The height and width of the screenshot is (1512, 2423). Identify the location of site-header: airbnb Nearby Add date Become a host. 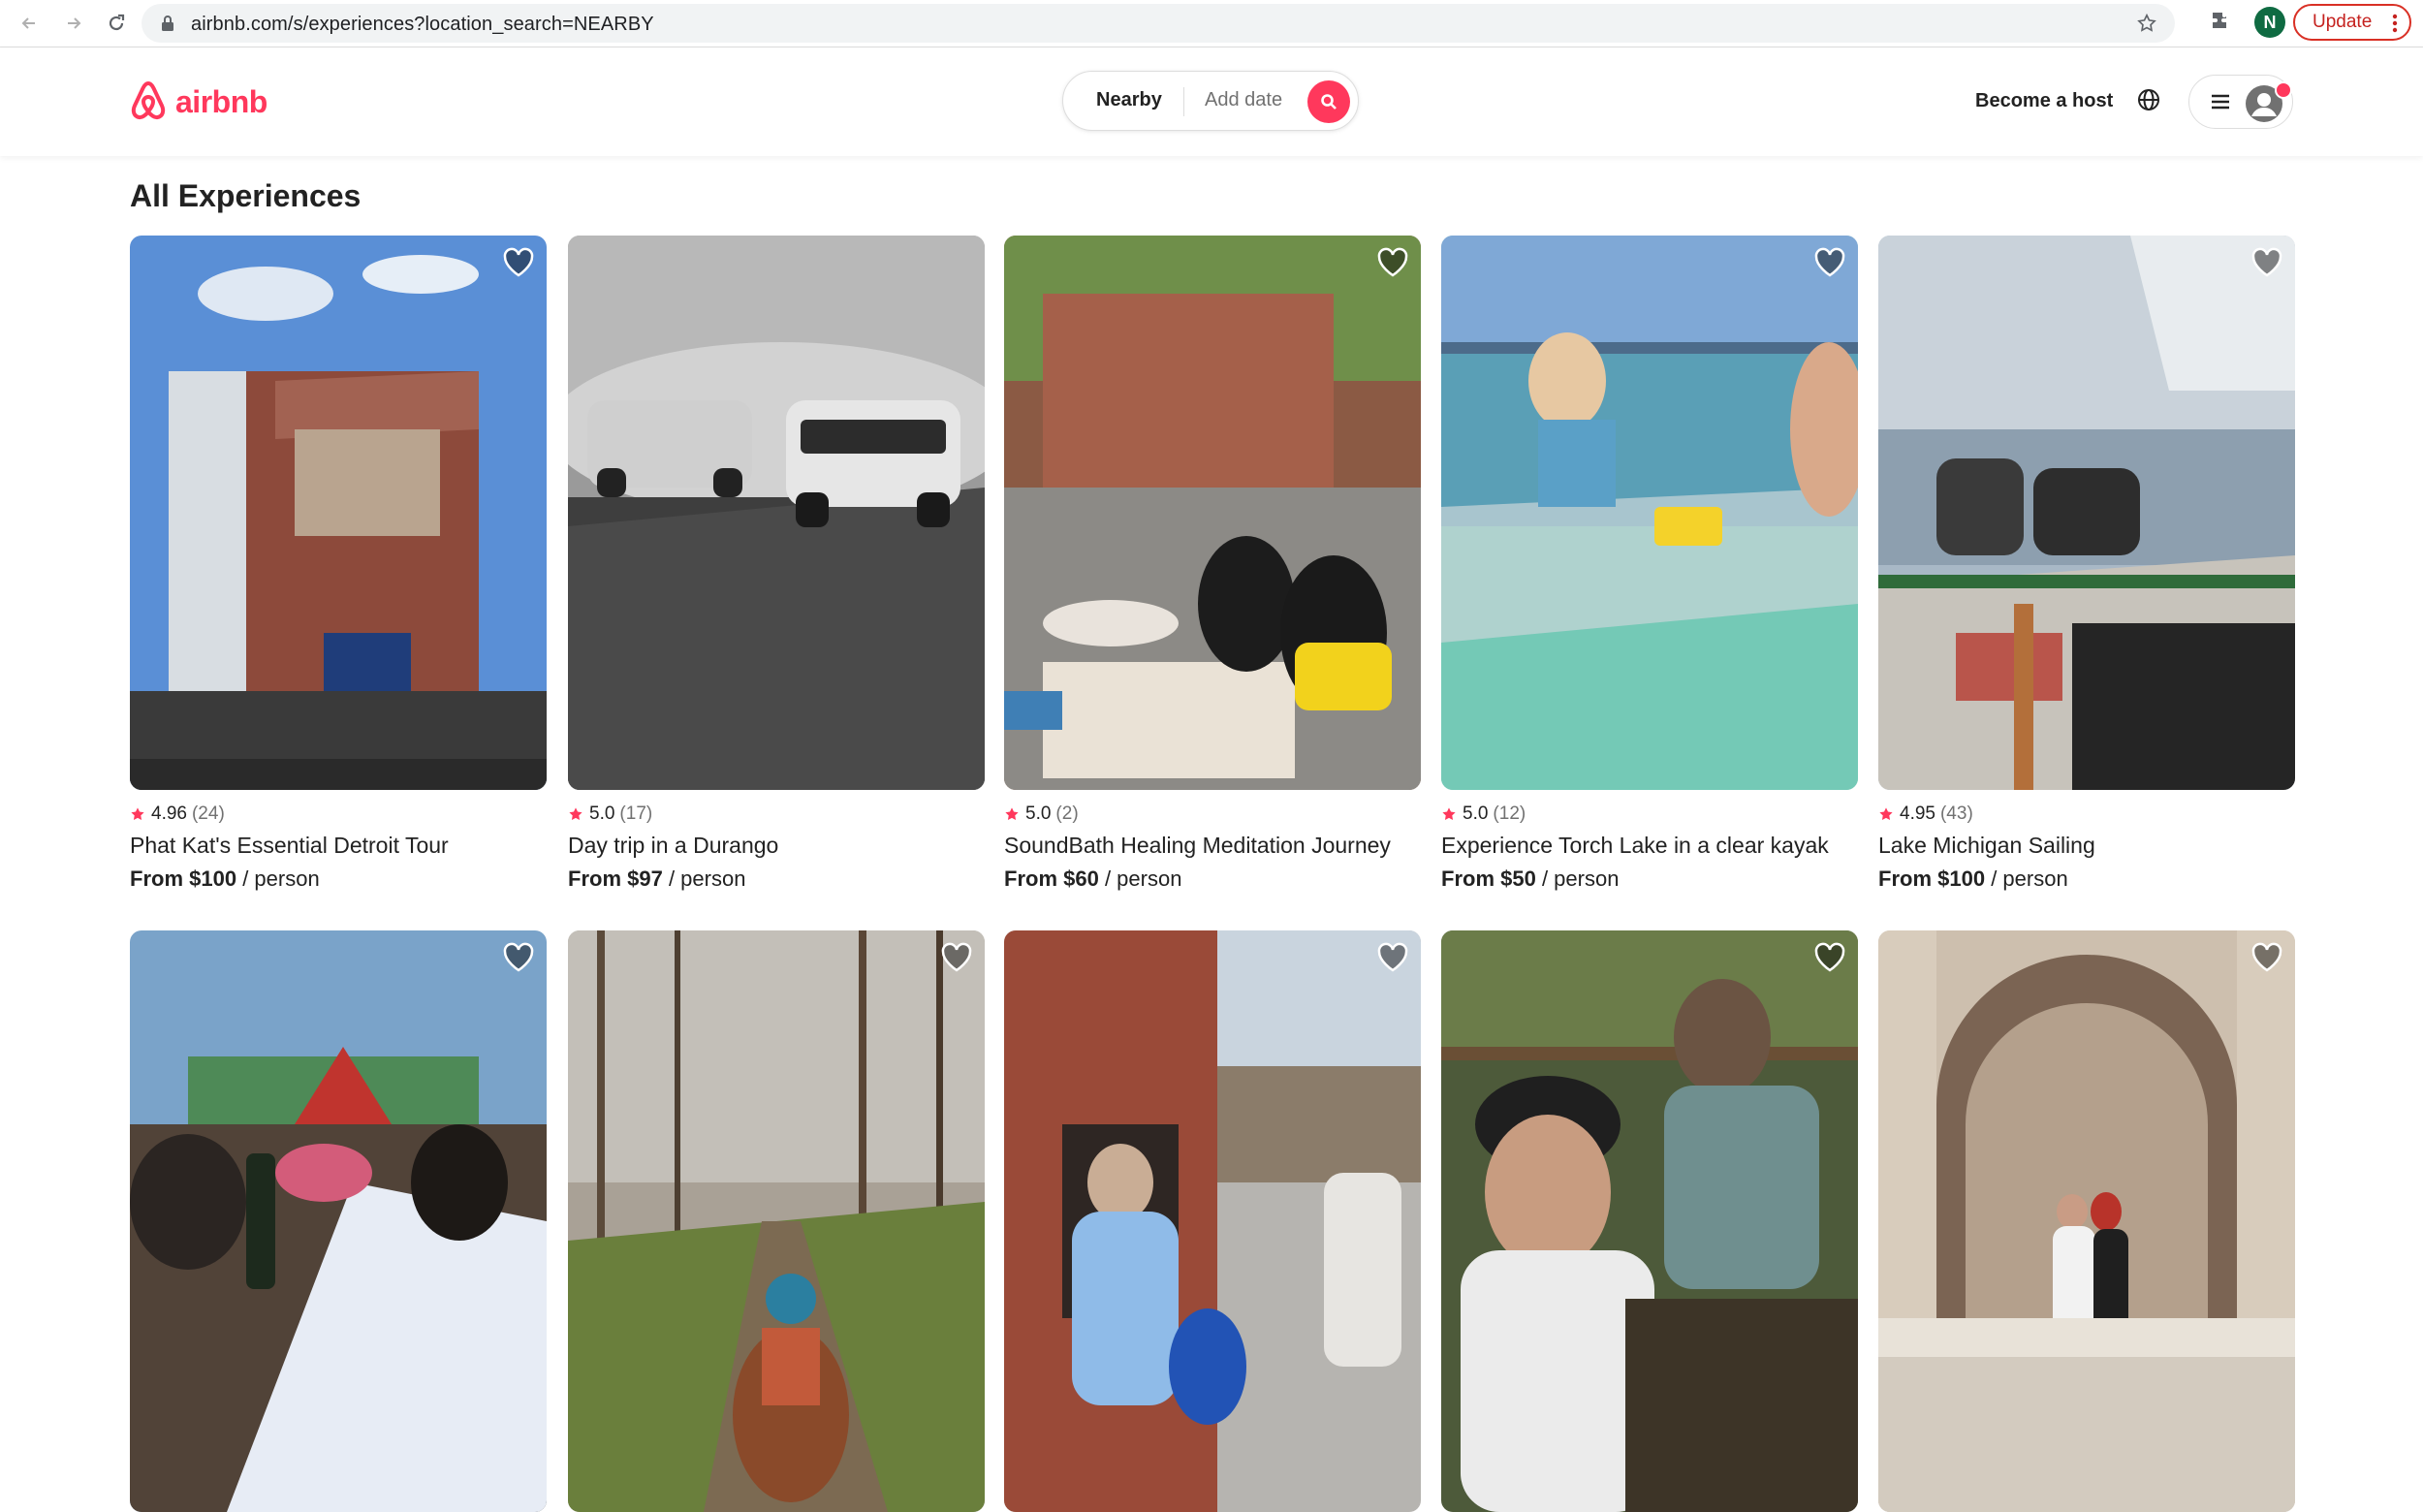
(1211, 101).